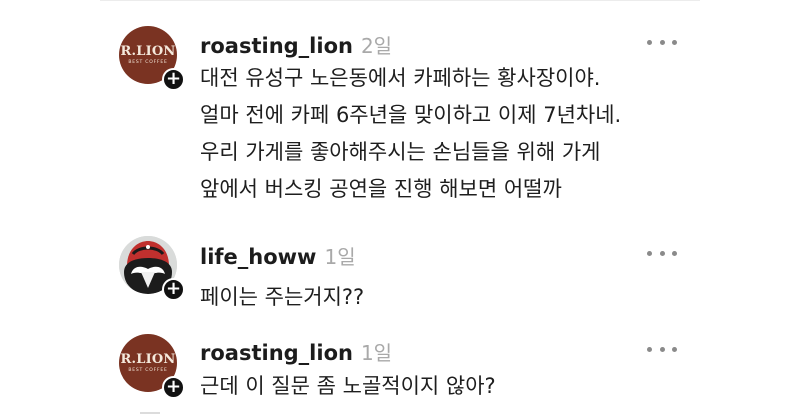 This screenshot has width=800, height=420. I want to click on comment-header: roasting_lion 1일, so click(296, 351).